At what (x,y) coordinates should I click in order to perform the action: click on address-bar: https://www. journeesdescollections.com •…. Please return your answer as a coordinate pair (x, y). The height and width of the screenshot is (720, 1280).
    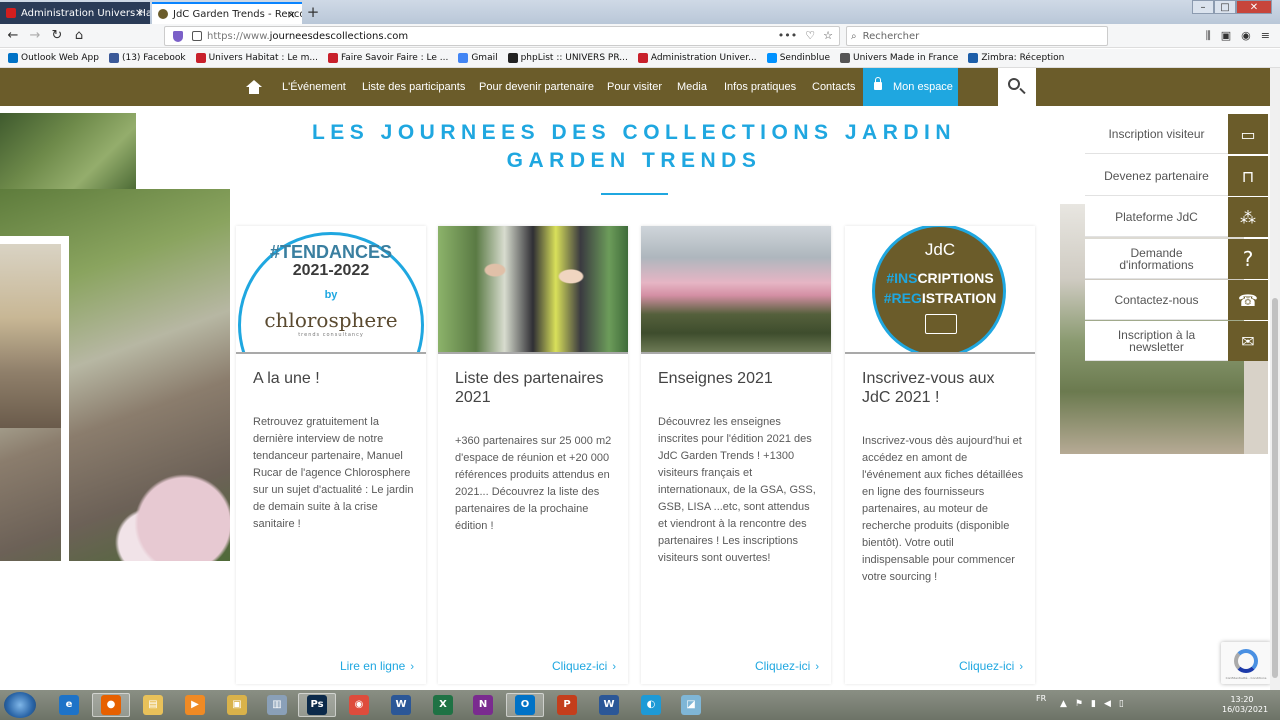
    Looking at the image, I should click on (502, 36).